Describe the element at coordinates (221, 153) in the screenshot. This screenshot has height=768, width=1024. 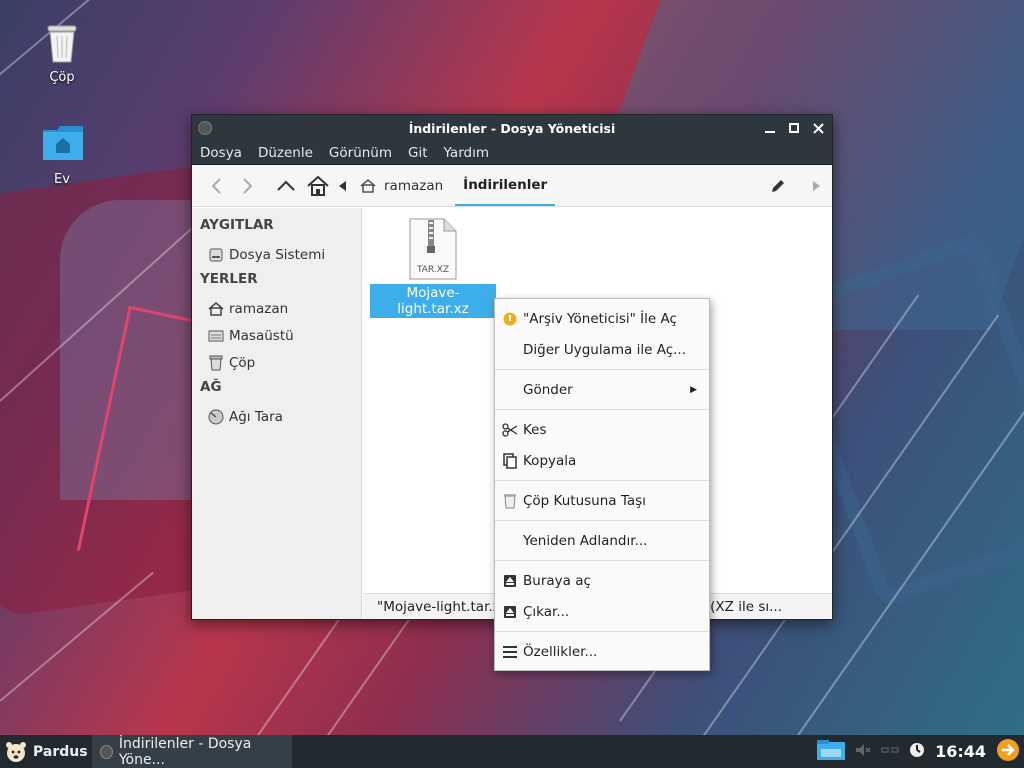
I see `menu-file: Dosya` at that location.